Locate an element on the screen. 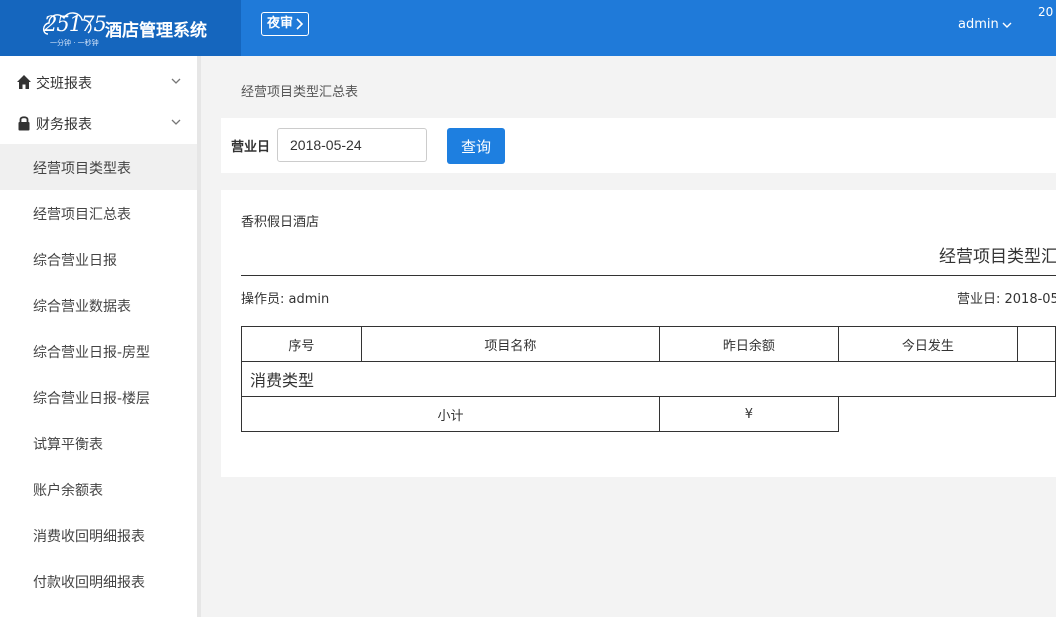  report-table: 序号 项目名称 昨日余额 今日发生 消费类型 小计 ¥ is located at coordinates (648, 379).